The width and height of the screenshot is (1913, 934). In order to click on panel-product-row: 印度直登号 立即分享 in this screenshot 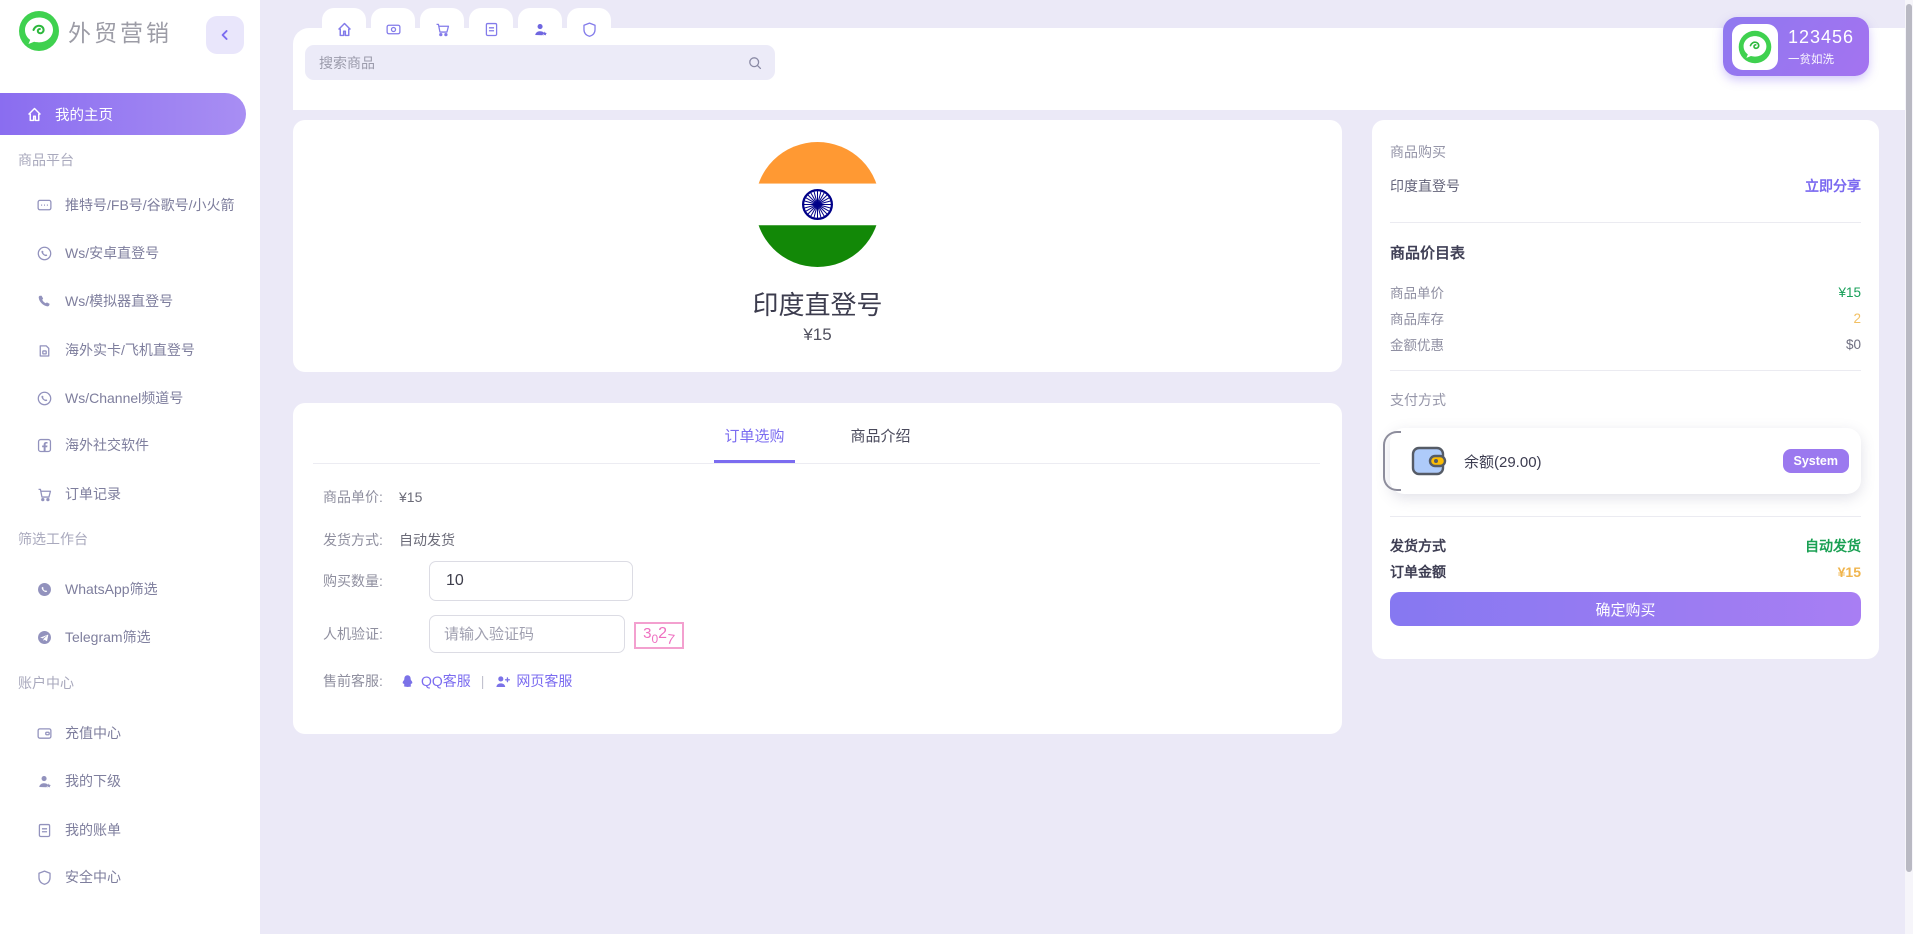, I will do `click(1625, 186)`.